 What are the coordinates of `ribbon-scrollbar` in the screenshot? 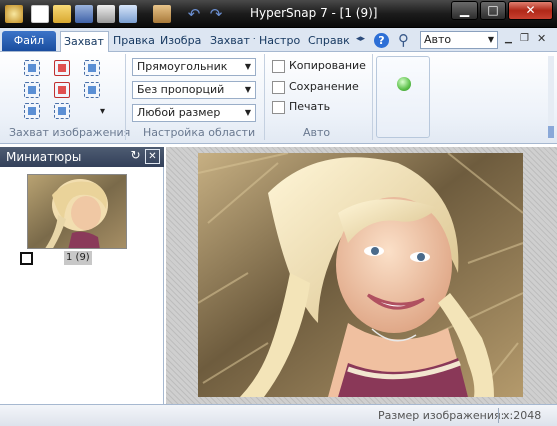 It's located at (551, 98).